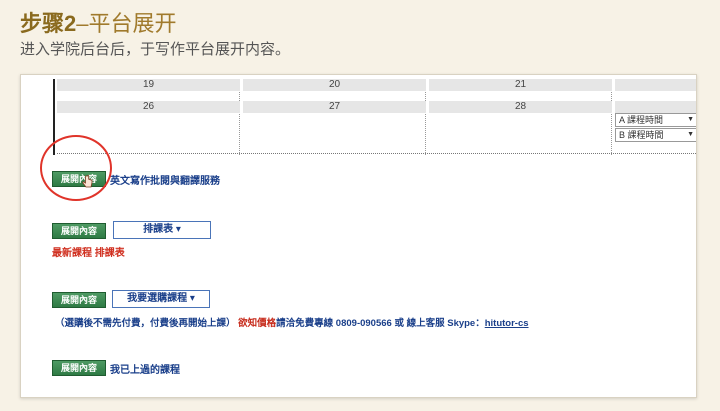 This screenshot has height=411, width=720. I want to click on calendar-day: 26, so click(148, 107).